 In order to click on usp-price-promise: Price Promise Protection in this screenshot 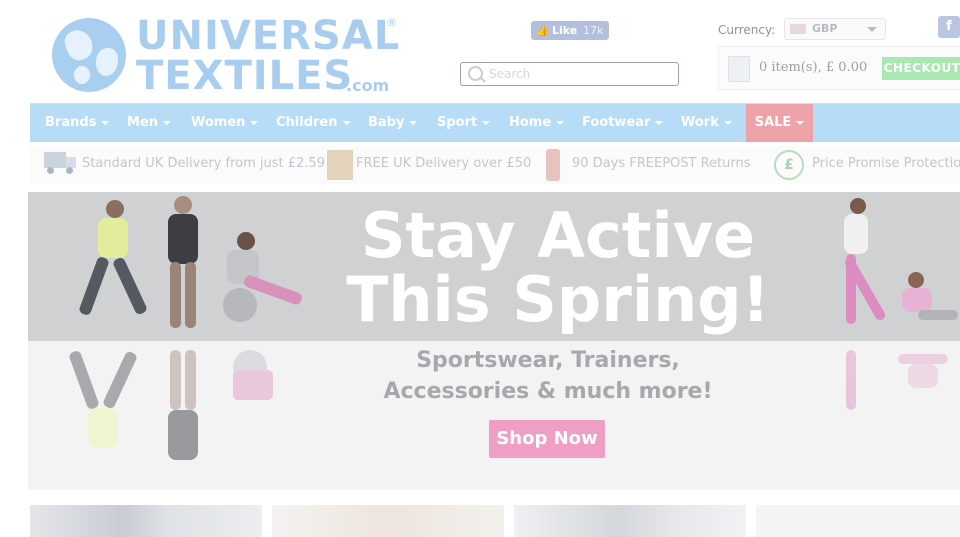, I will do `click(886, 163)`.